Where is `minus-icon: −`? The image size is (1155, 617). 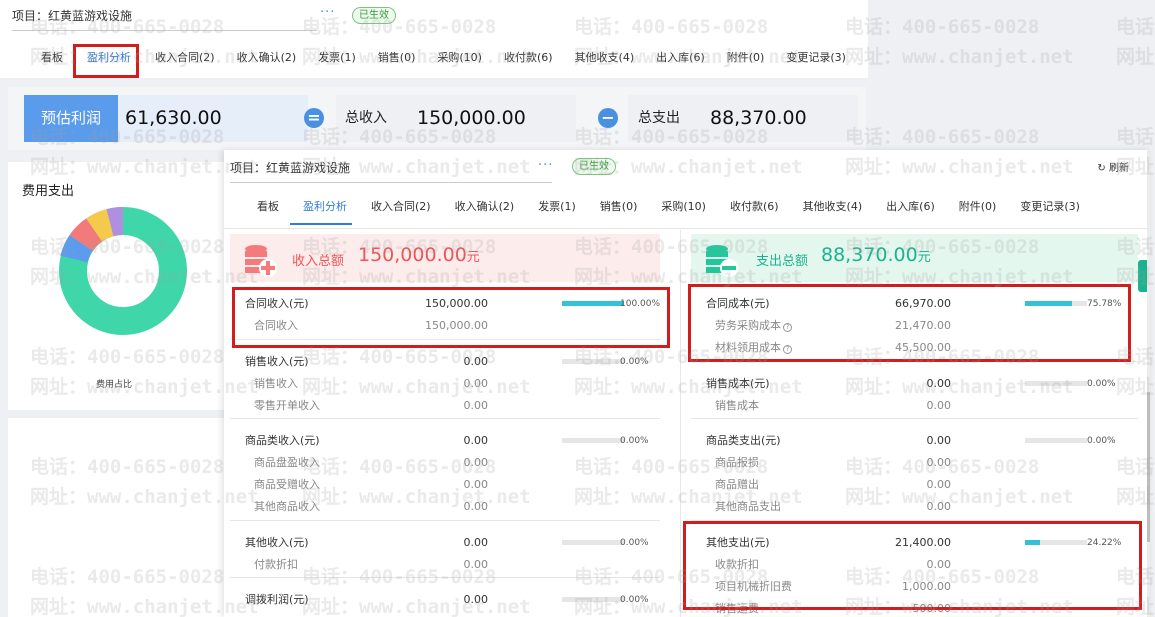 minus-icon: − is located at coordinates (608, 118).